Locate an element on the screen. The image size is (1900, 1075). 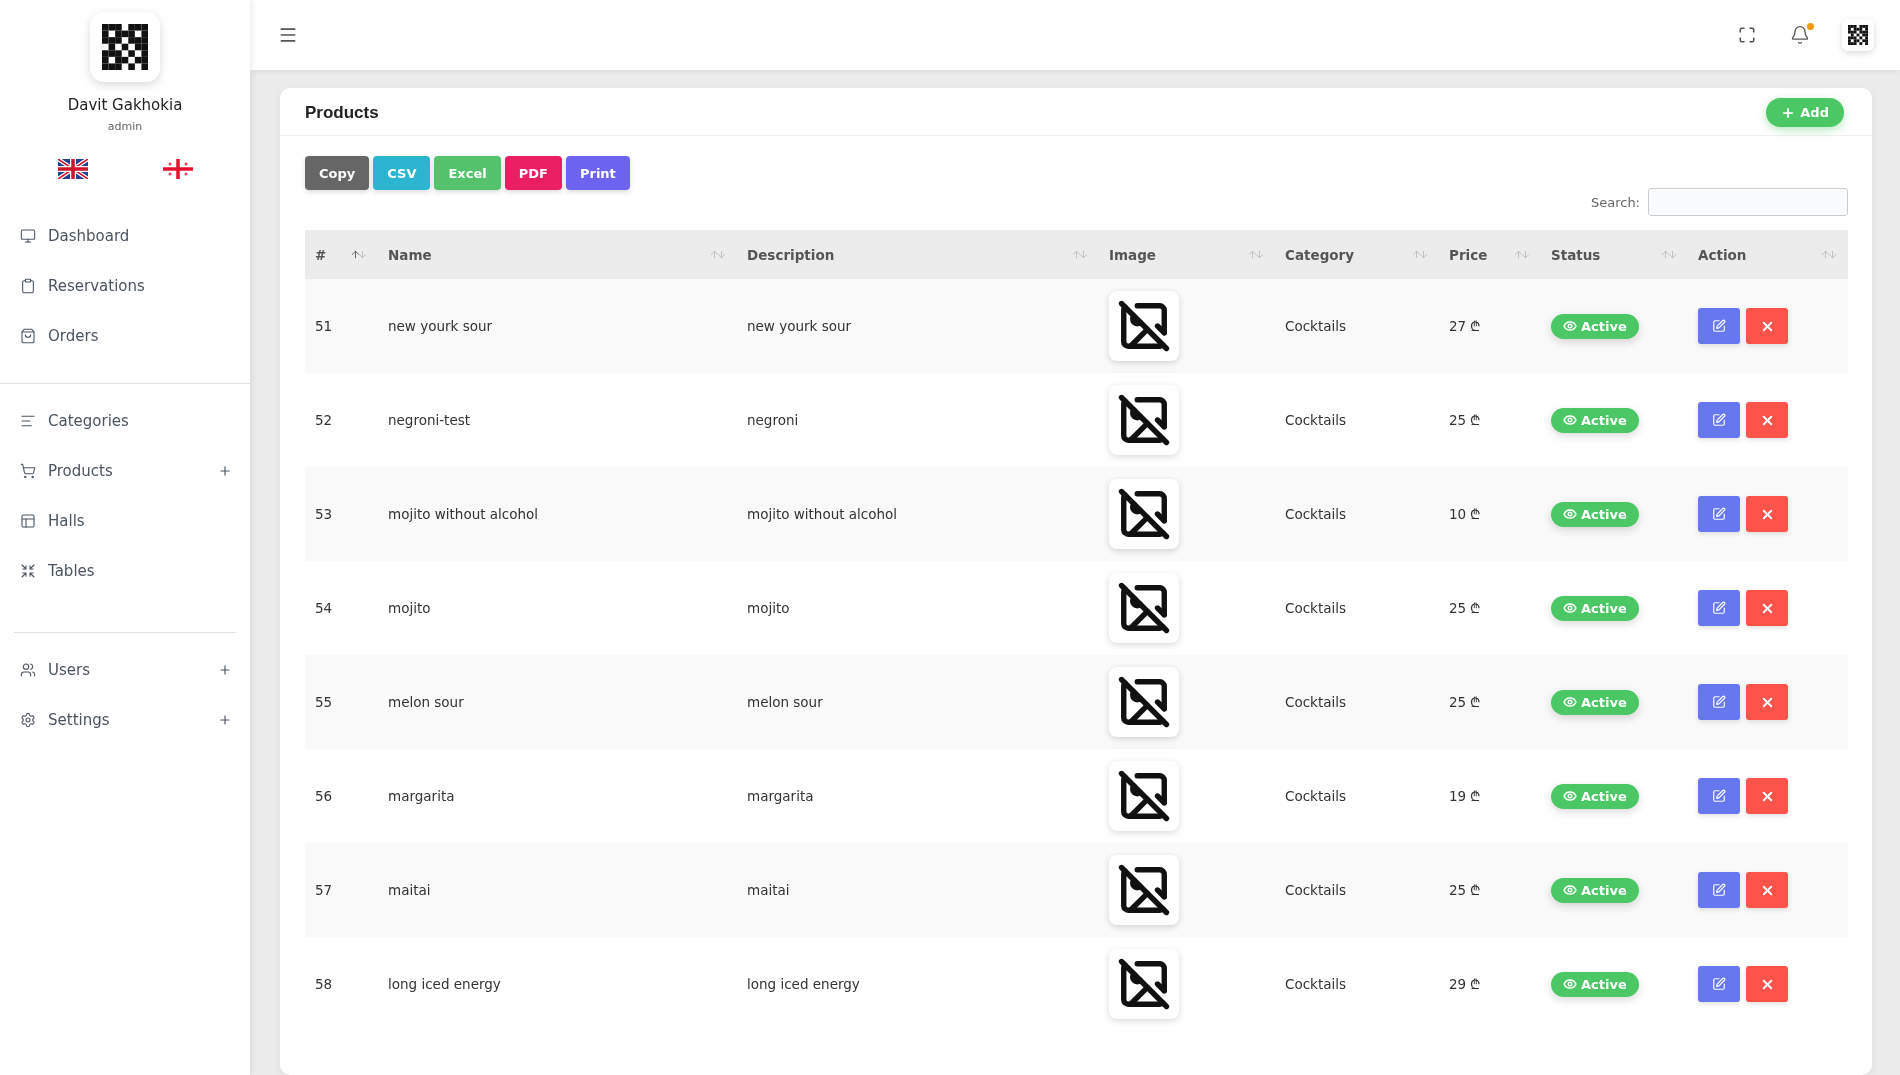
sidebar-item-label: Reservations is located at coordinates (97, 286).